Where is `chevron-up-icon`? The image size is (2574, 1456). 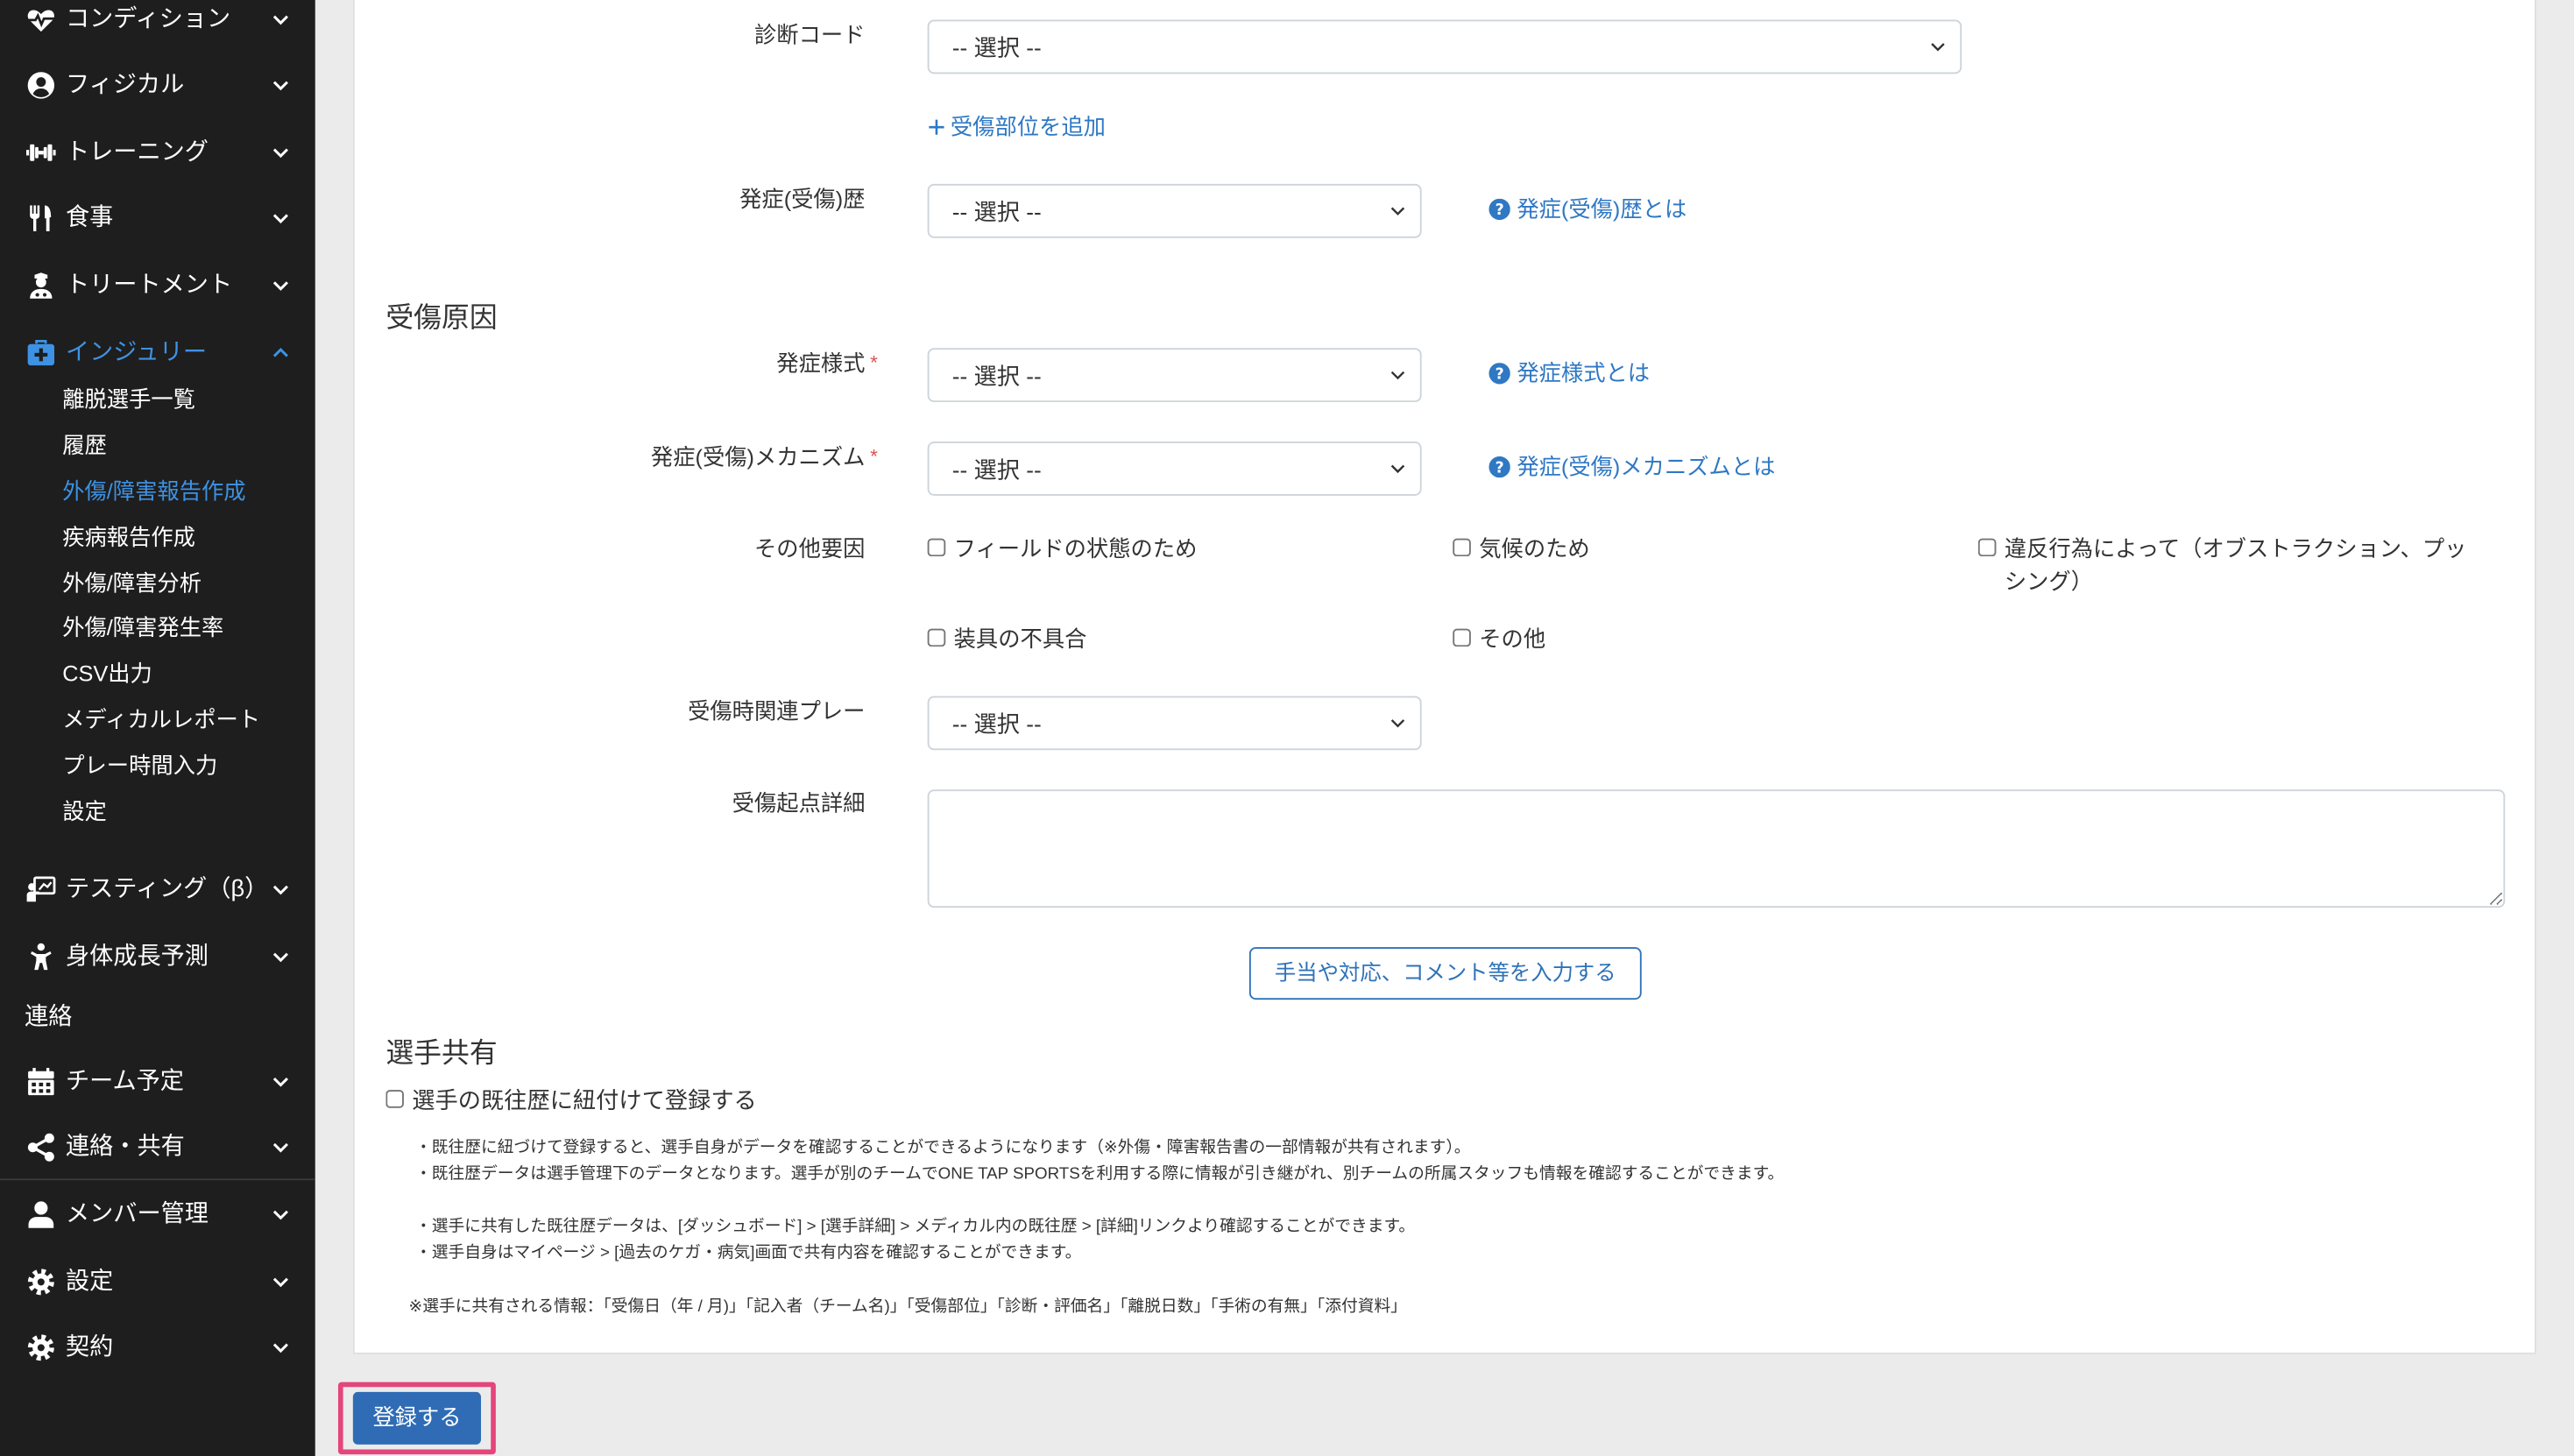 chevron-up-icon is located at coordinates (280, 353).